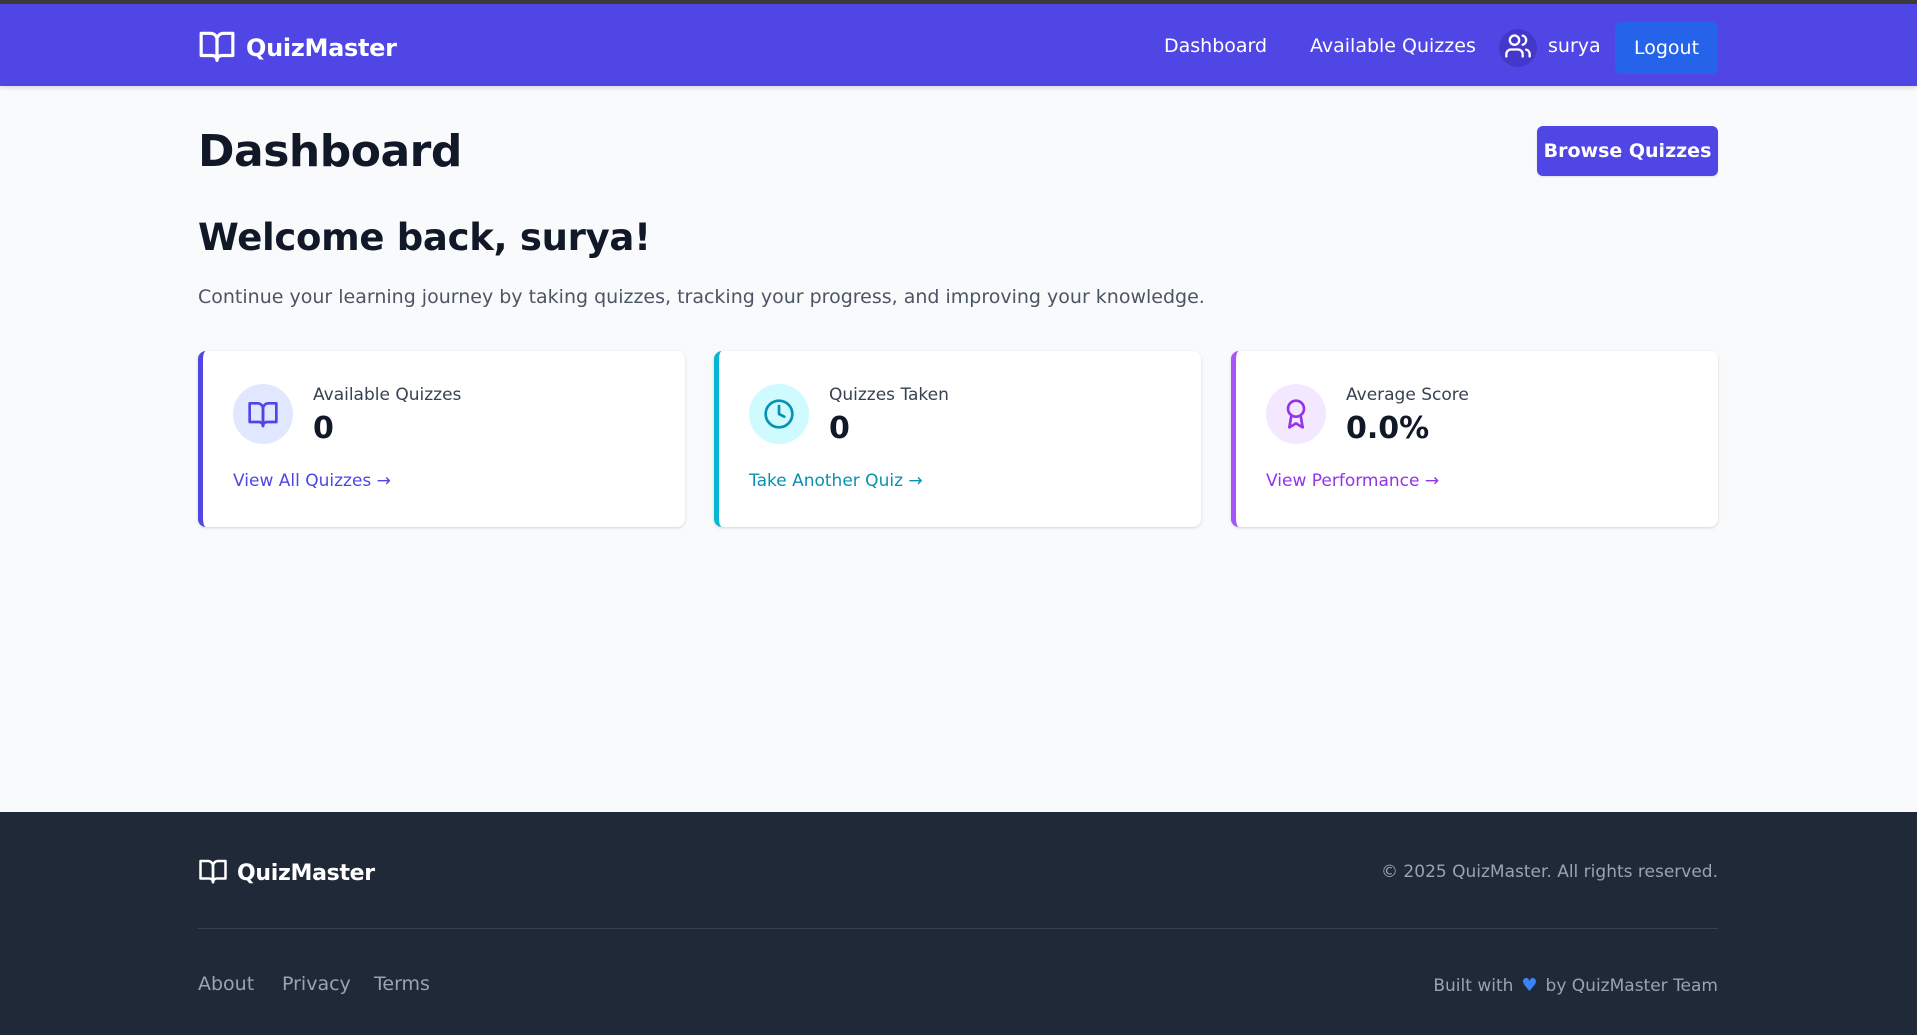 The height and width of the screenshot is (1035, 1917). Describe the element at coordinates (958, 928) in the screenshot. I see `footer-divider` at that location.